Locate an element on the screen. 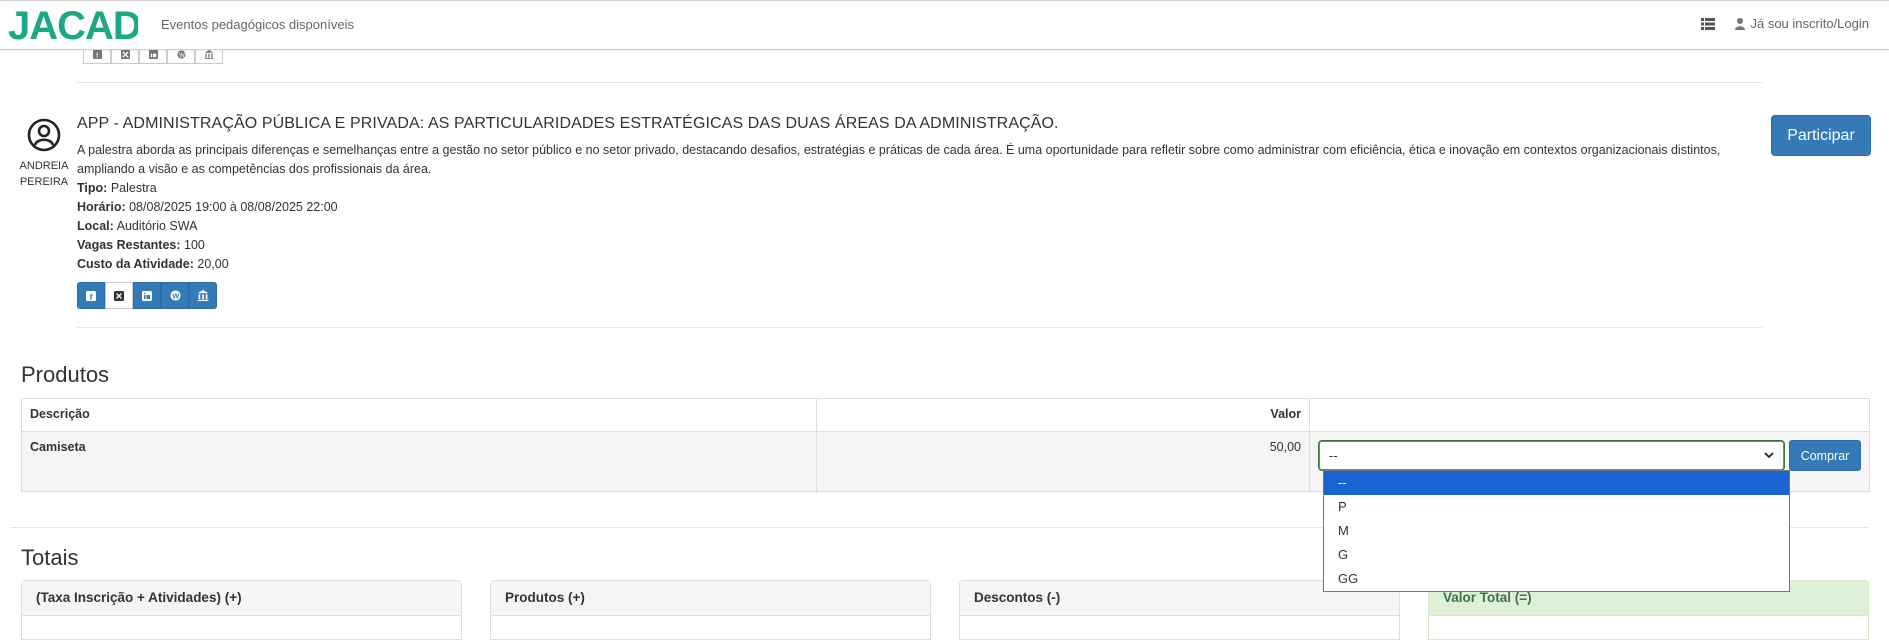  share-x-button is located at coordinates (119, 295).